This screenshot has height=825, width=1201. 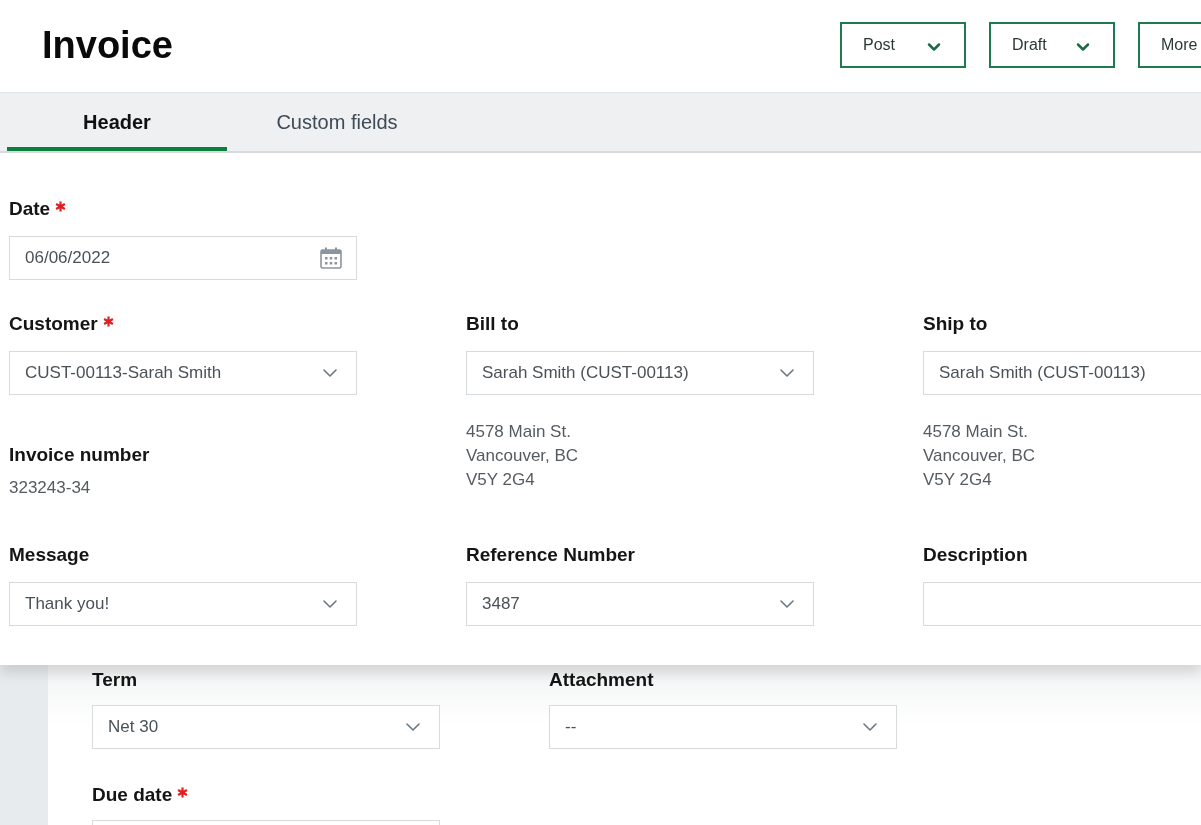 What do you see at coordinates (50, 488) in the screenshot?
I see `invoice-number-value: 323243-34` at bounding box center [50, 488].